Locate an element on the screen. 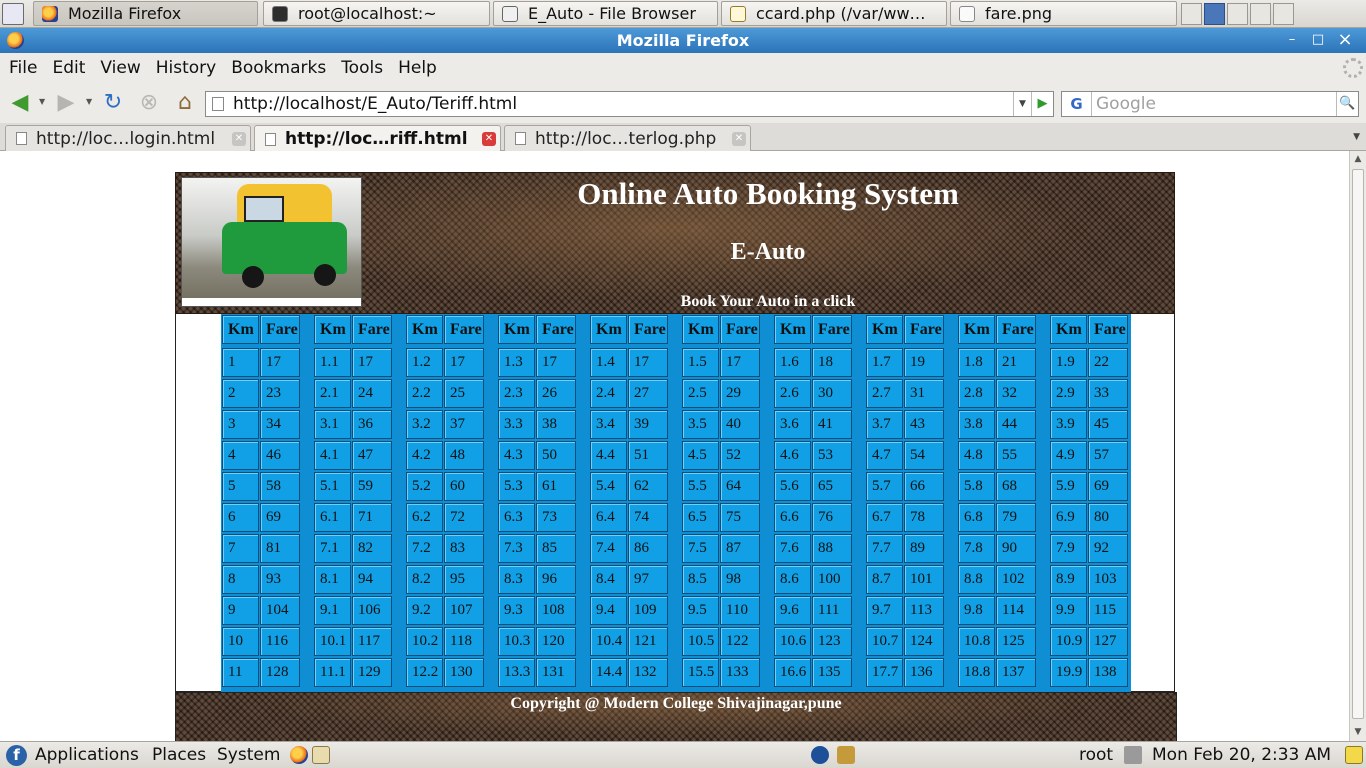 The height and width of the screenshot is (768, 1366). url-input is located at coordinates (618, 104).